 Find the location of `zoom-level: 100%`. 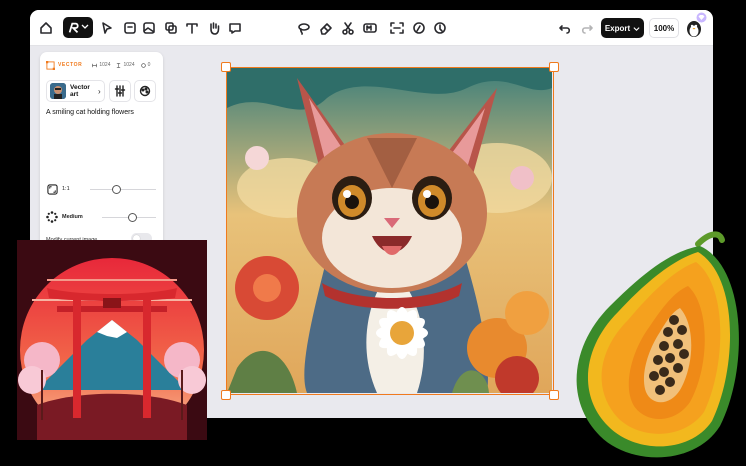

zoom-level: 100% is located at coordinates (664, 28).